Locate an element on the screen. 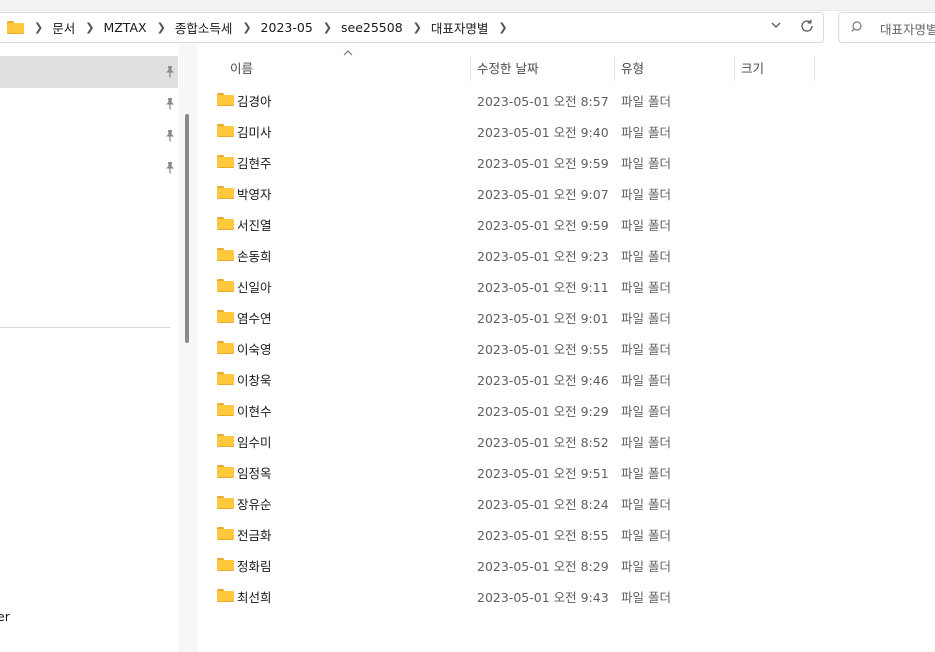 This screenshot has height=652, width=935. file-row: 임수미 2023-05-01 오전 8:52 파일 폴더 is located at coordinates (566, 440).